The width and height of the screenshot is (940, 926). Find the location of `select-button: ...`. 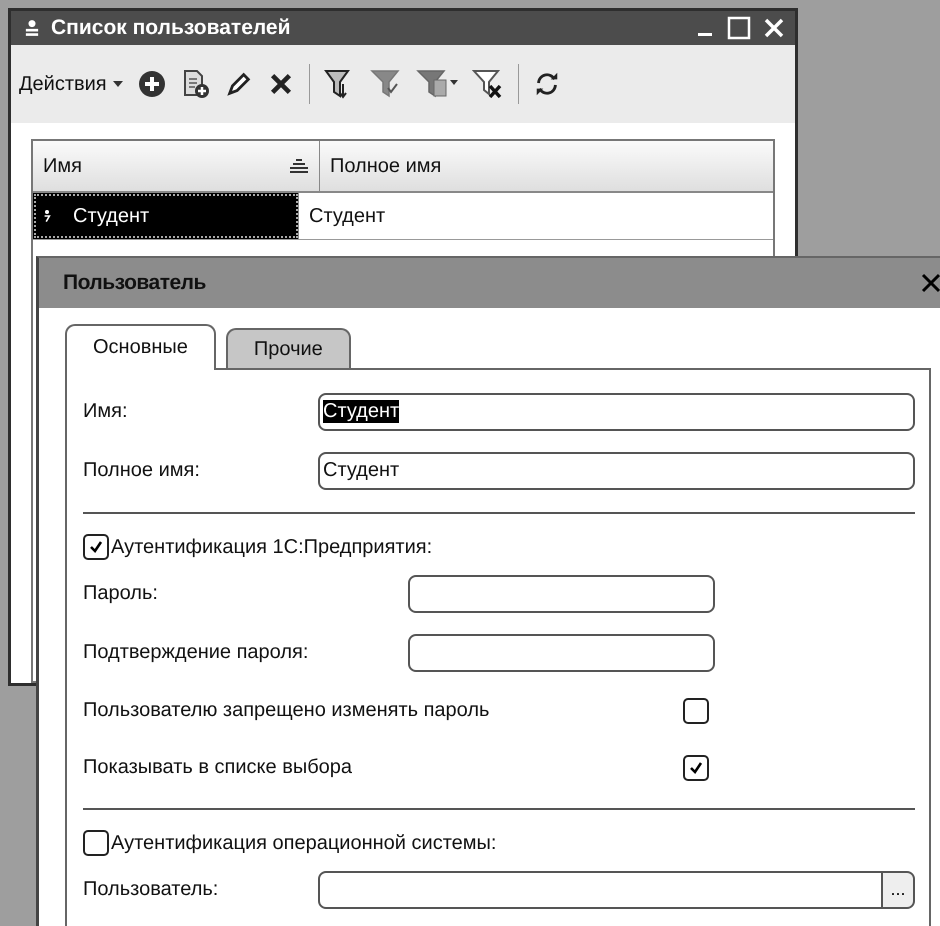

select-button: ... is located at coordinates (899, 889).